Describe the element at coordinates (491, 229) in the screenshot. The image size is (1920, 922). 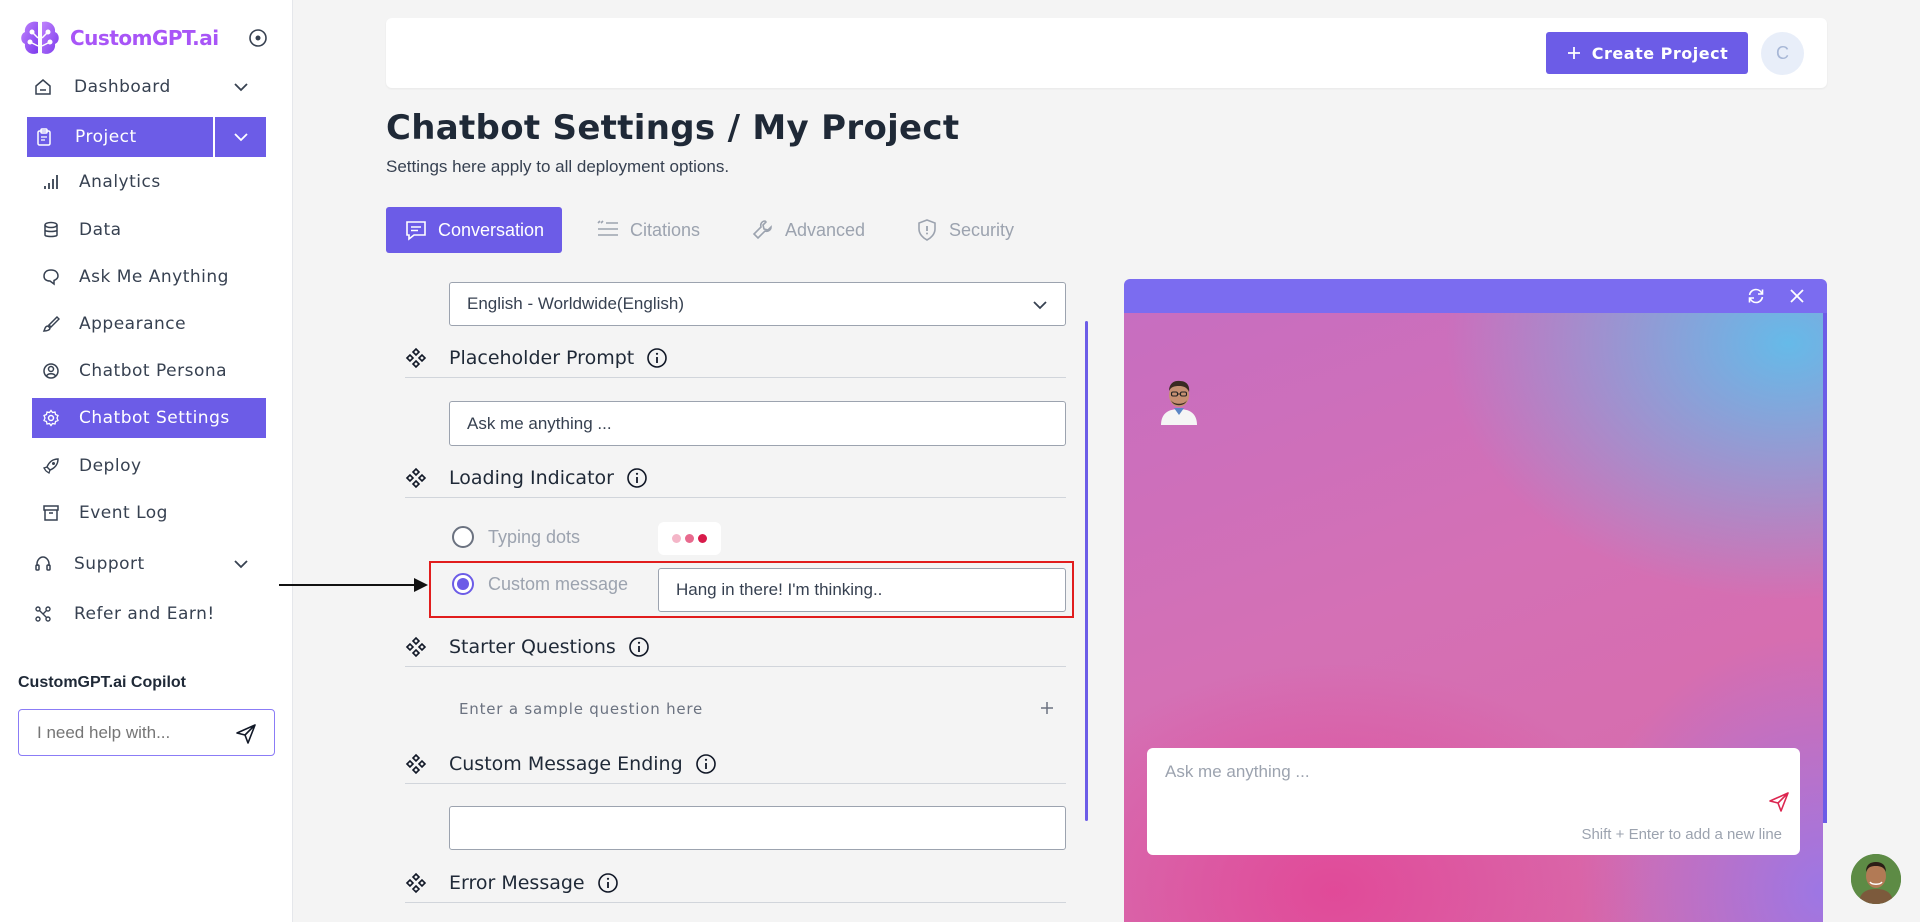
I see `tab-label: Conversation` at that location.